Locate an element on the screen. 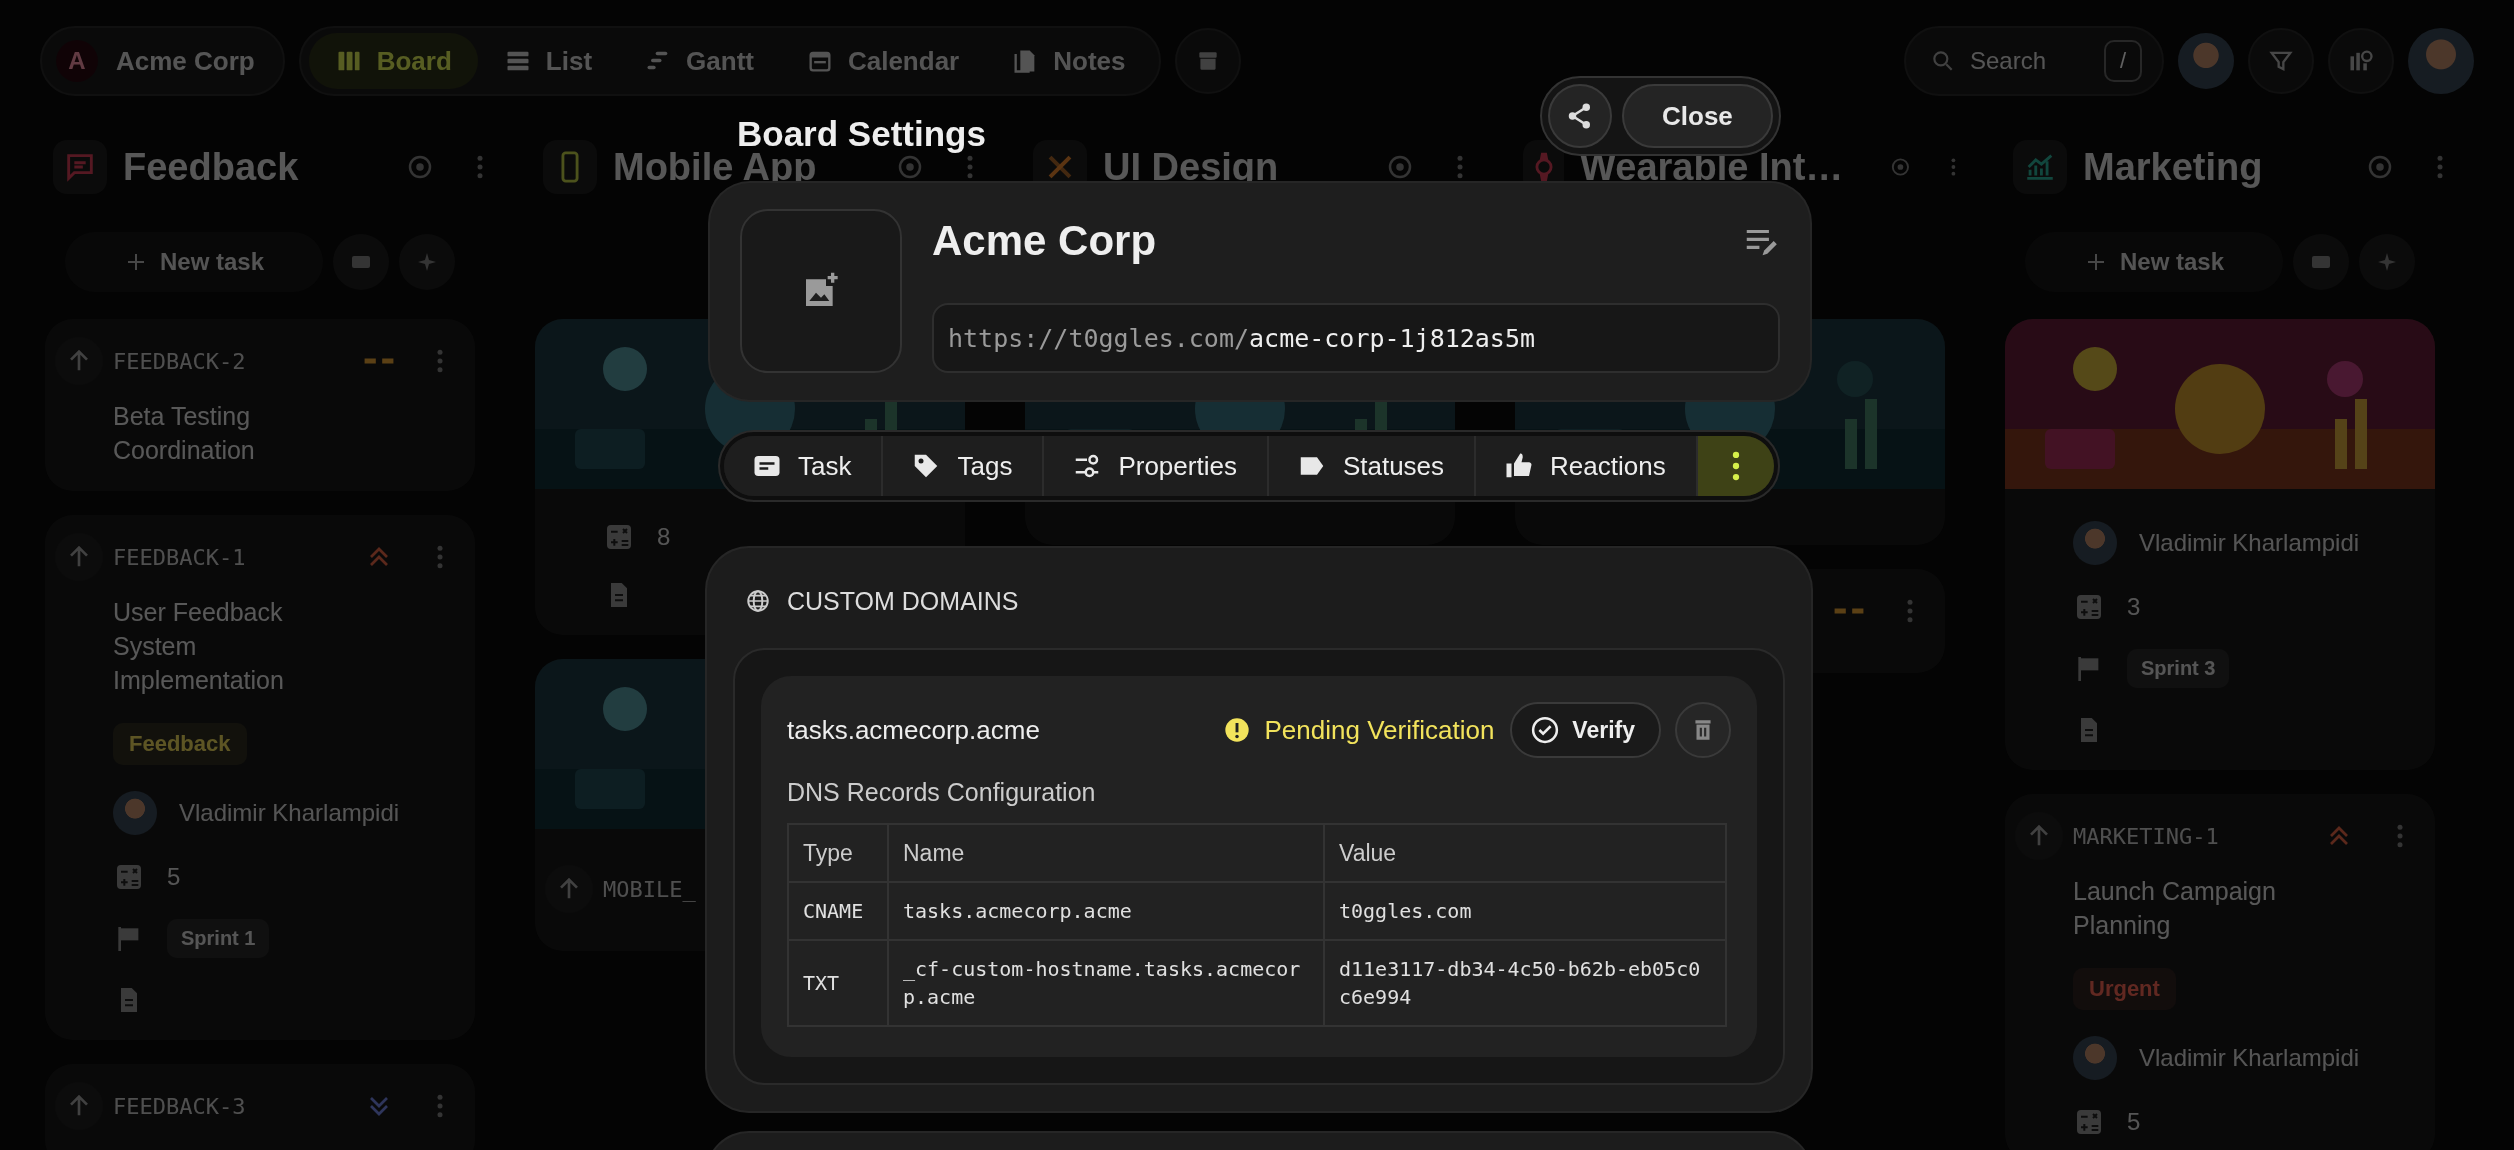 The width and height of the screenshot is (2514, 1150). more-icon is located at coordinates (1735, 466).